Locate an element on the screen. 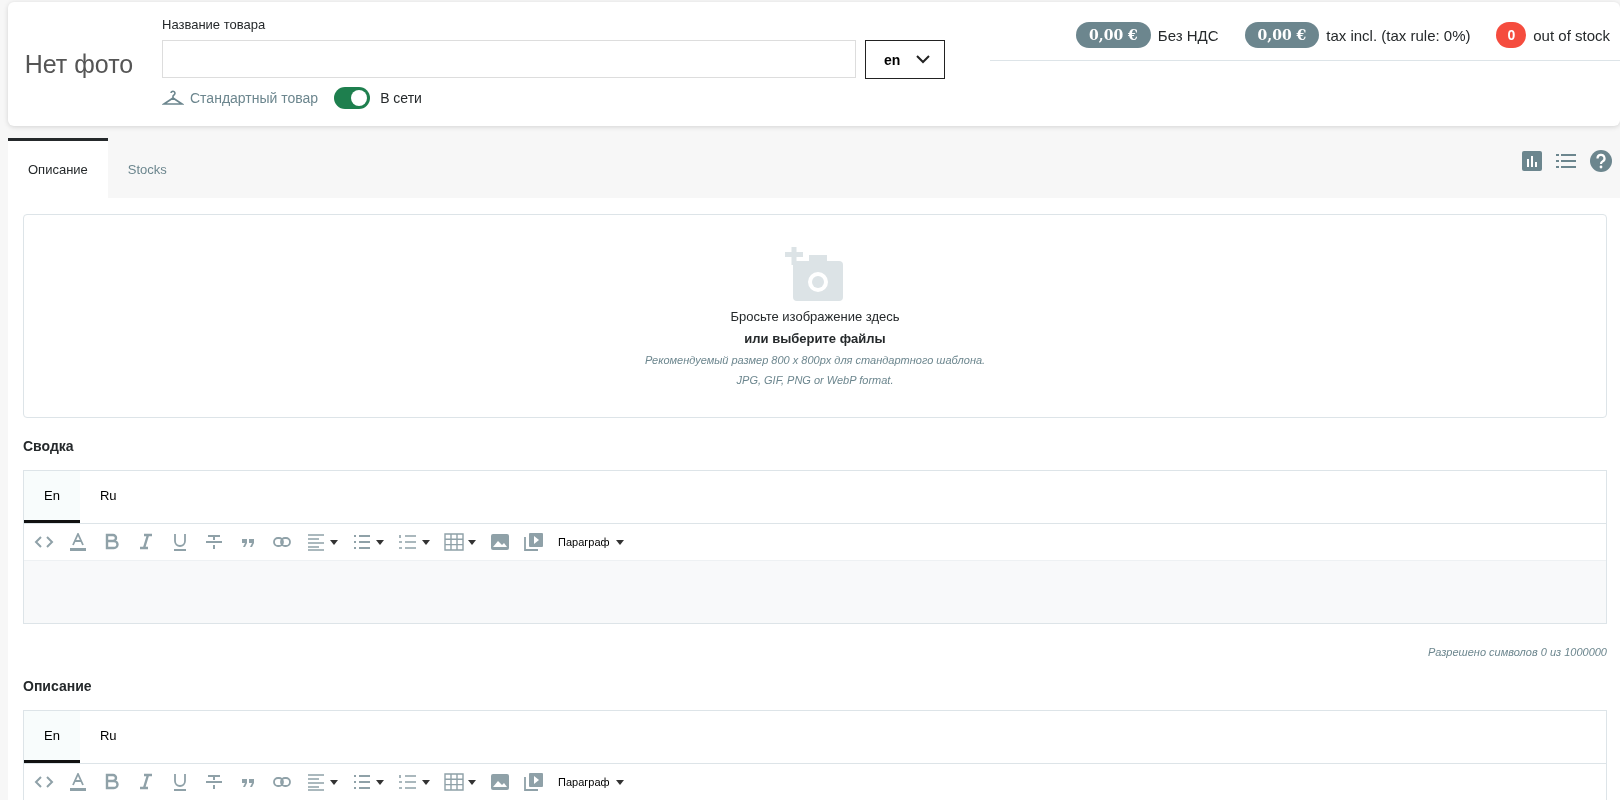 Image resolution: width=1620 pixels, height=800 pixels. badge-label: Без НДС is located at coordinates (1188, 35).